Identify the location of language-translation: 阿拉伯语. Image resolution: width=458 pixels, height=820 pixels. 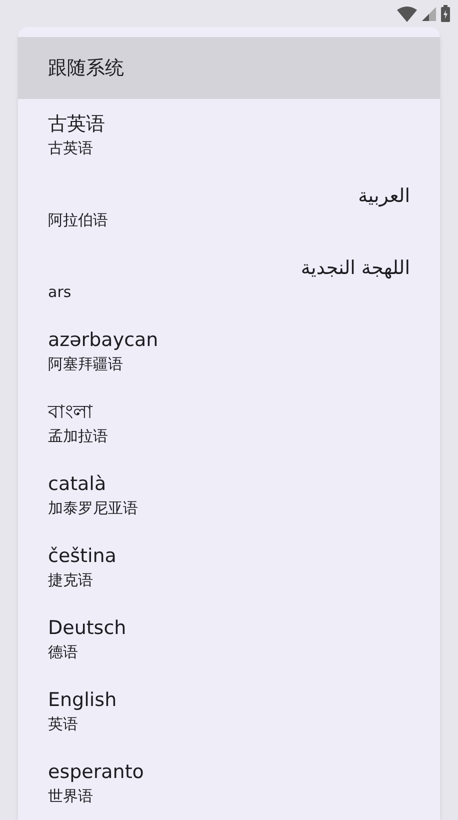
(78, 220).